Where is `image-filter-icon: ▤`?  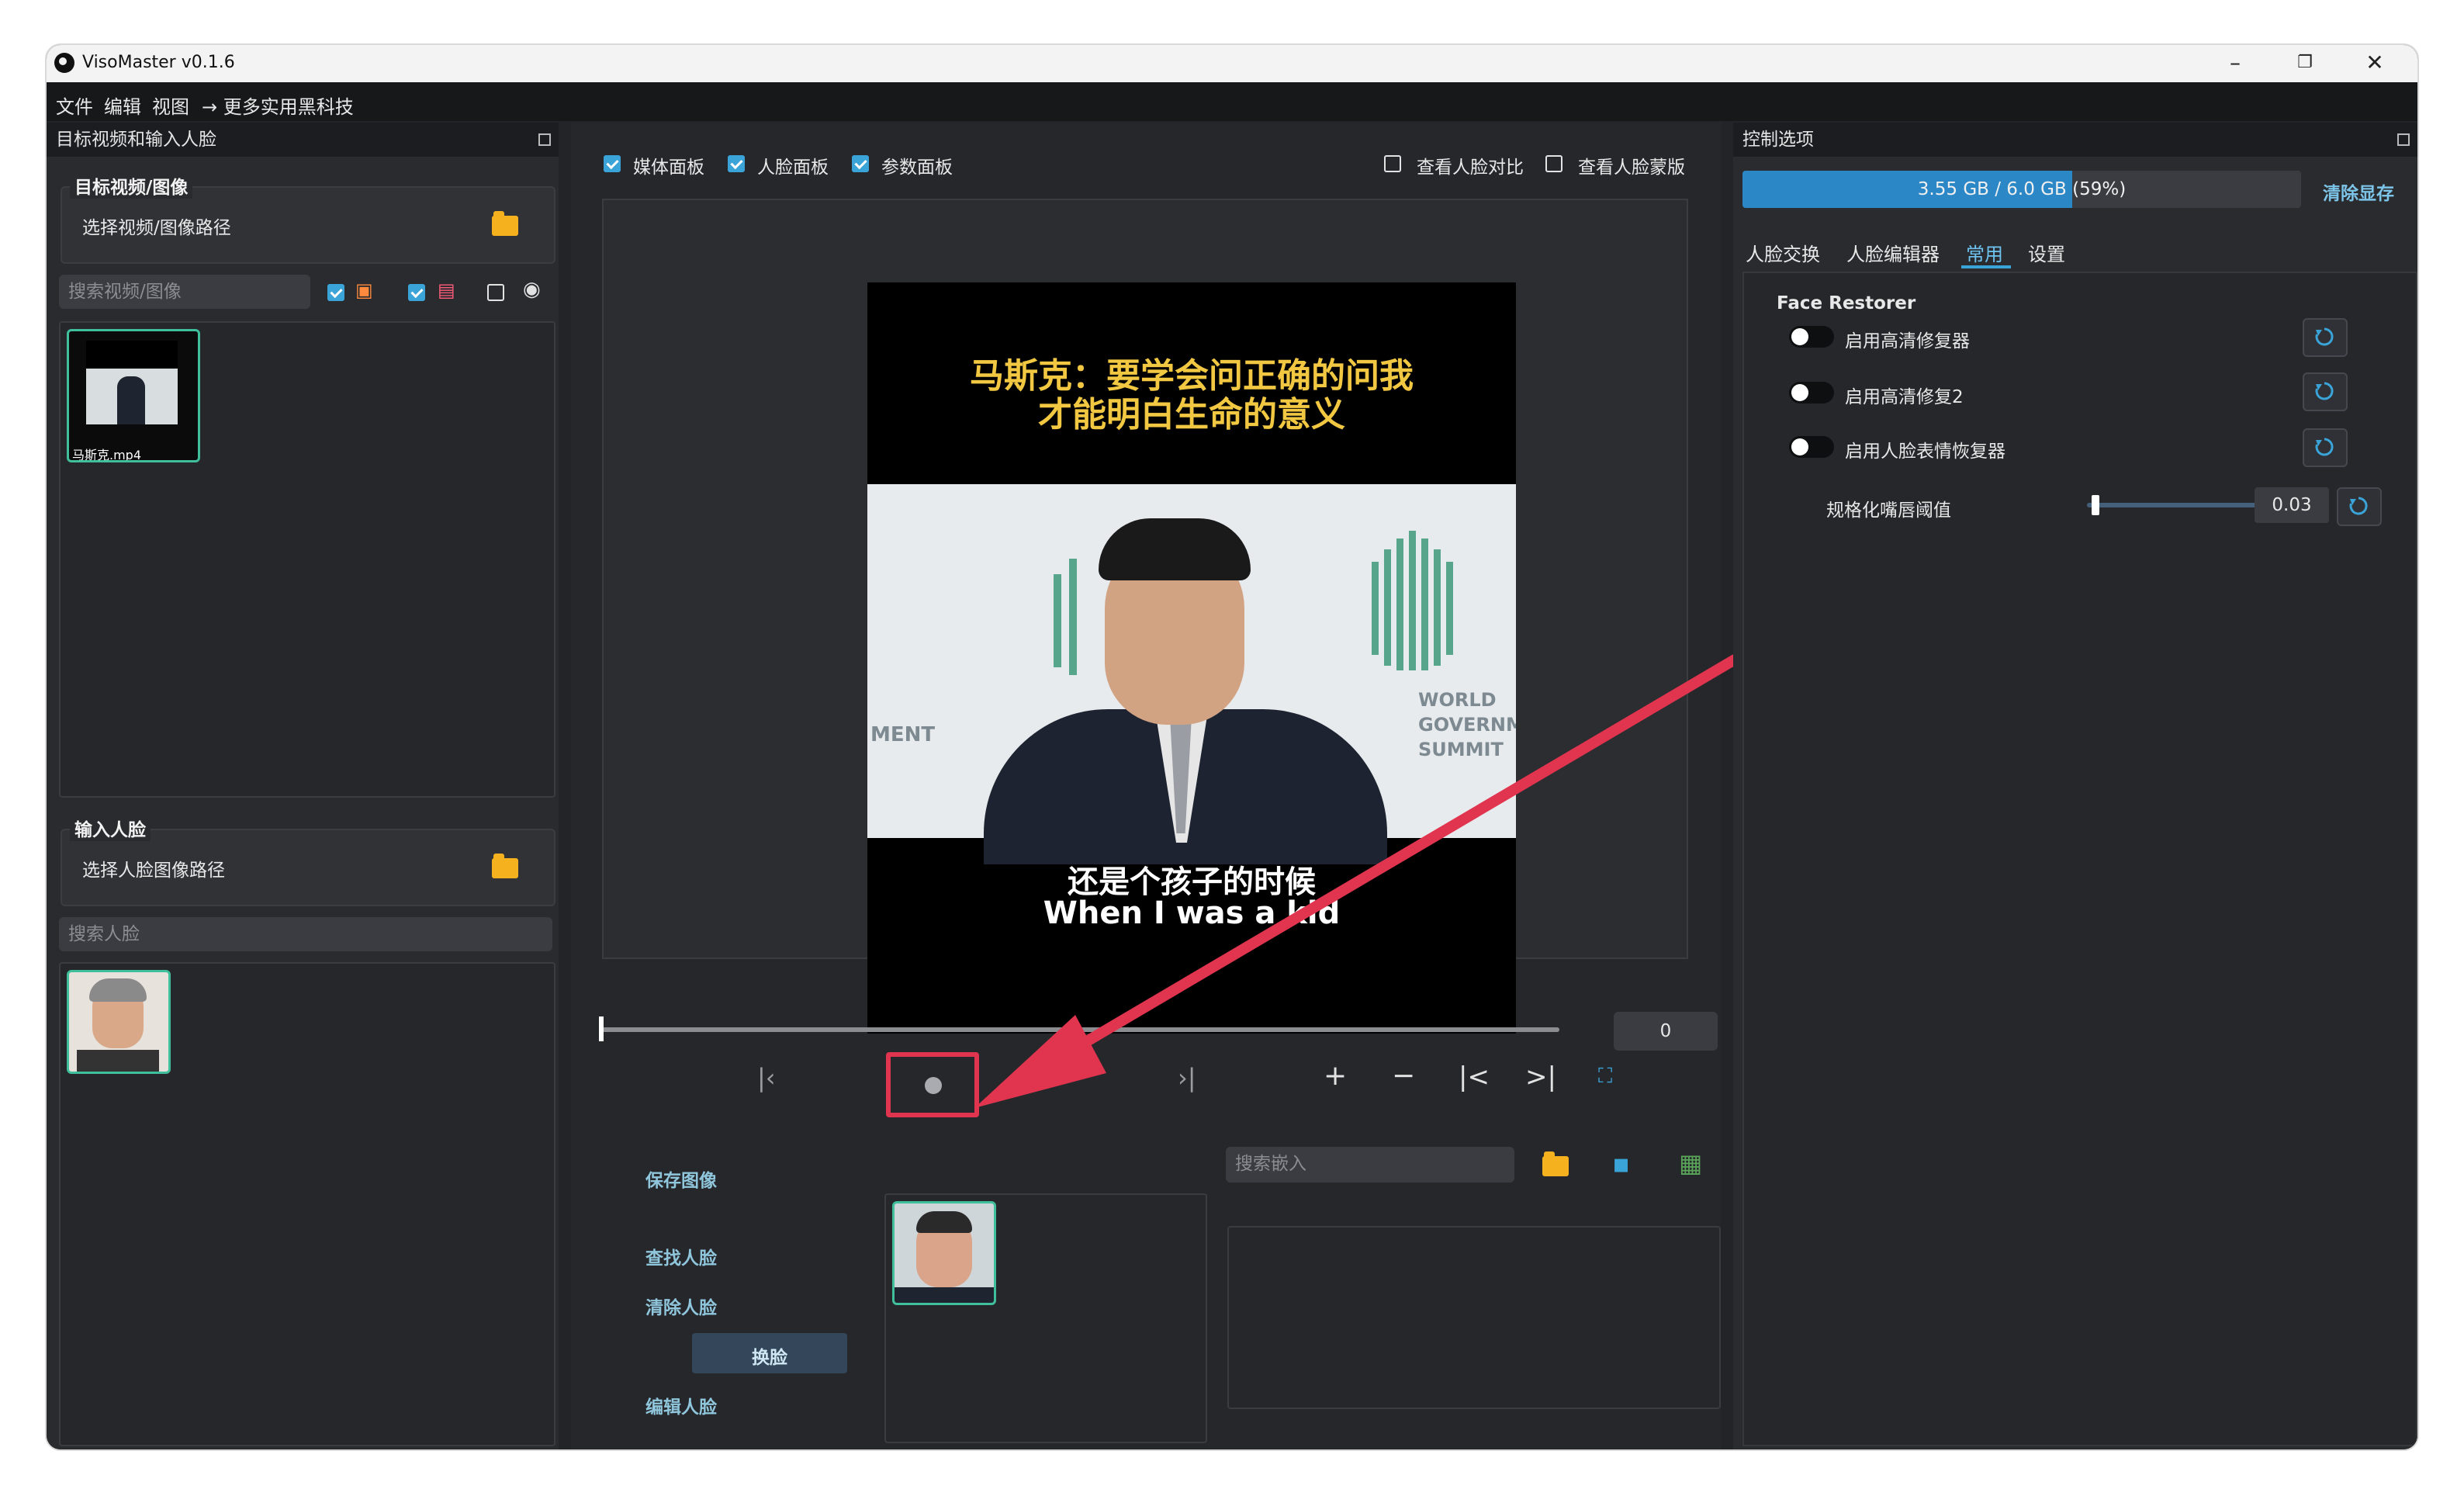 image-filter-icon: ▤ is located at coordinates (446, 290).